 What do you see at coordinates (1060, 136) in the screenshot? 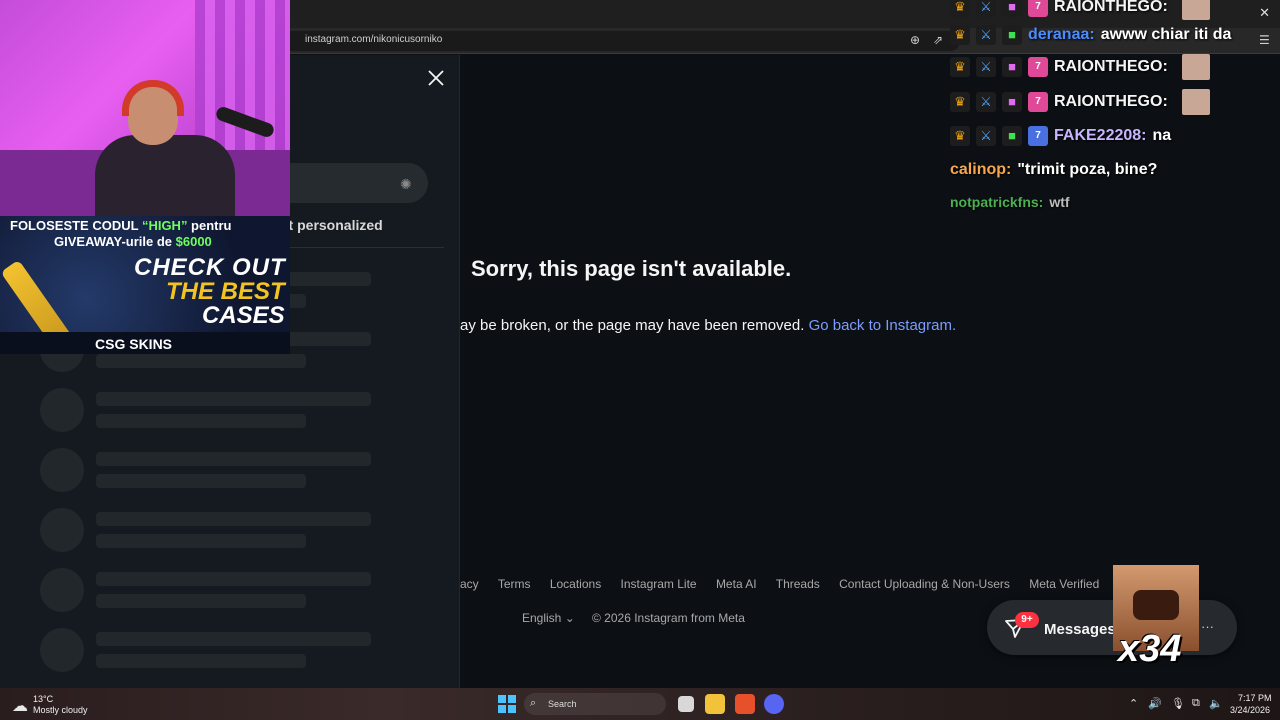
I see `chat-message: ♛ ⚔ ■ 7 FAKE22208: na` at bounding box center [1060, 136].